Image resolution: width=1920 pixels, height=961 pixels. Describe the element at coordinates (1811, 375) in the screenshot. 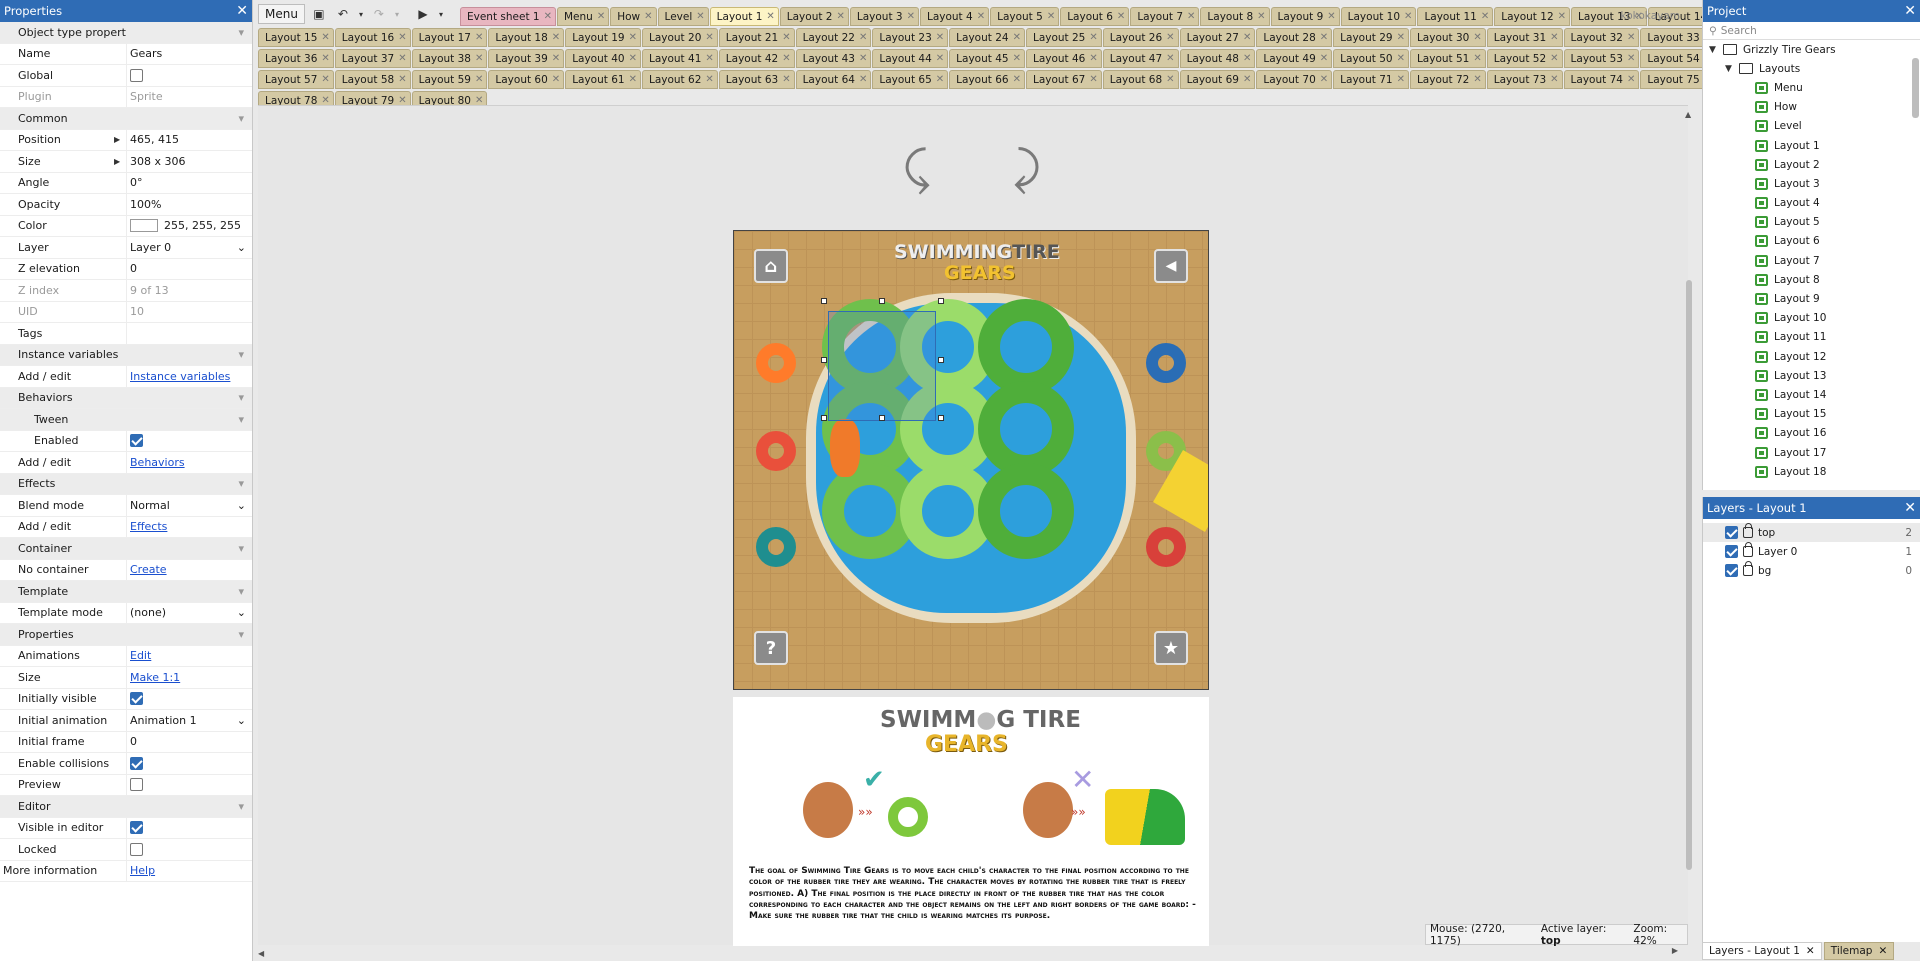

I see `tree-item-layout-13: Layout 13` at that location.